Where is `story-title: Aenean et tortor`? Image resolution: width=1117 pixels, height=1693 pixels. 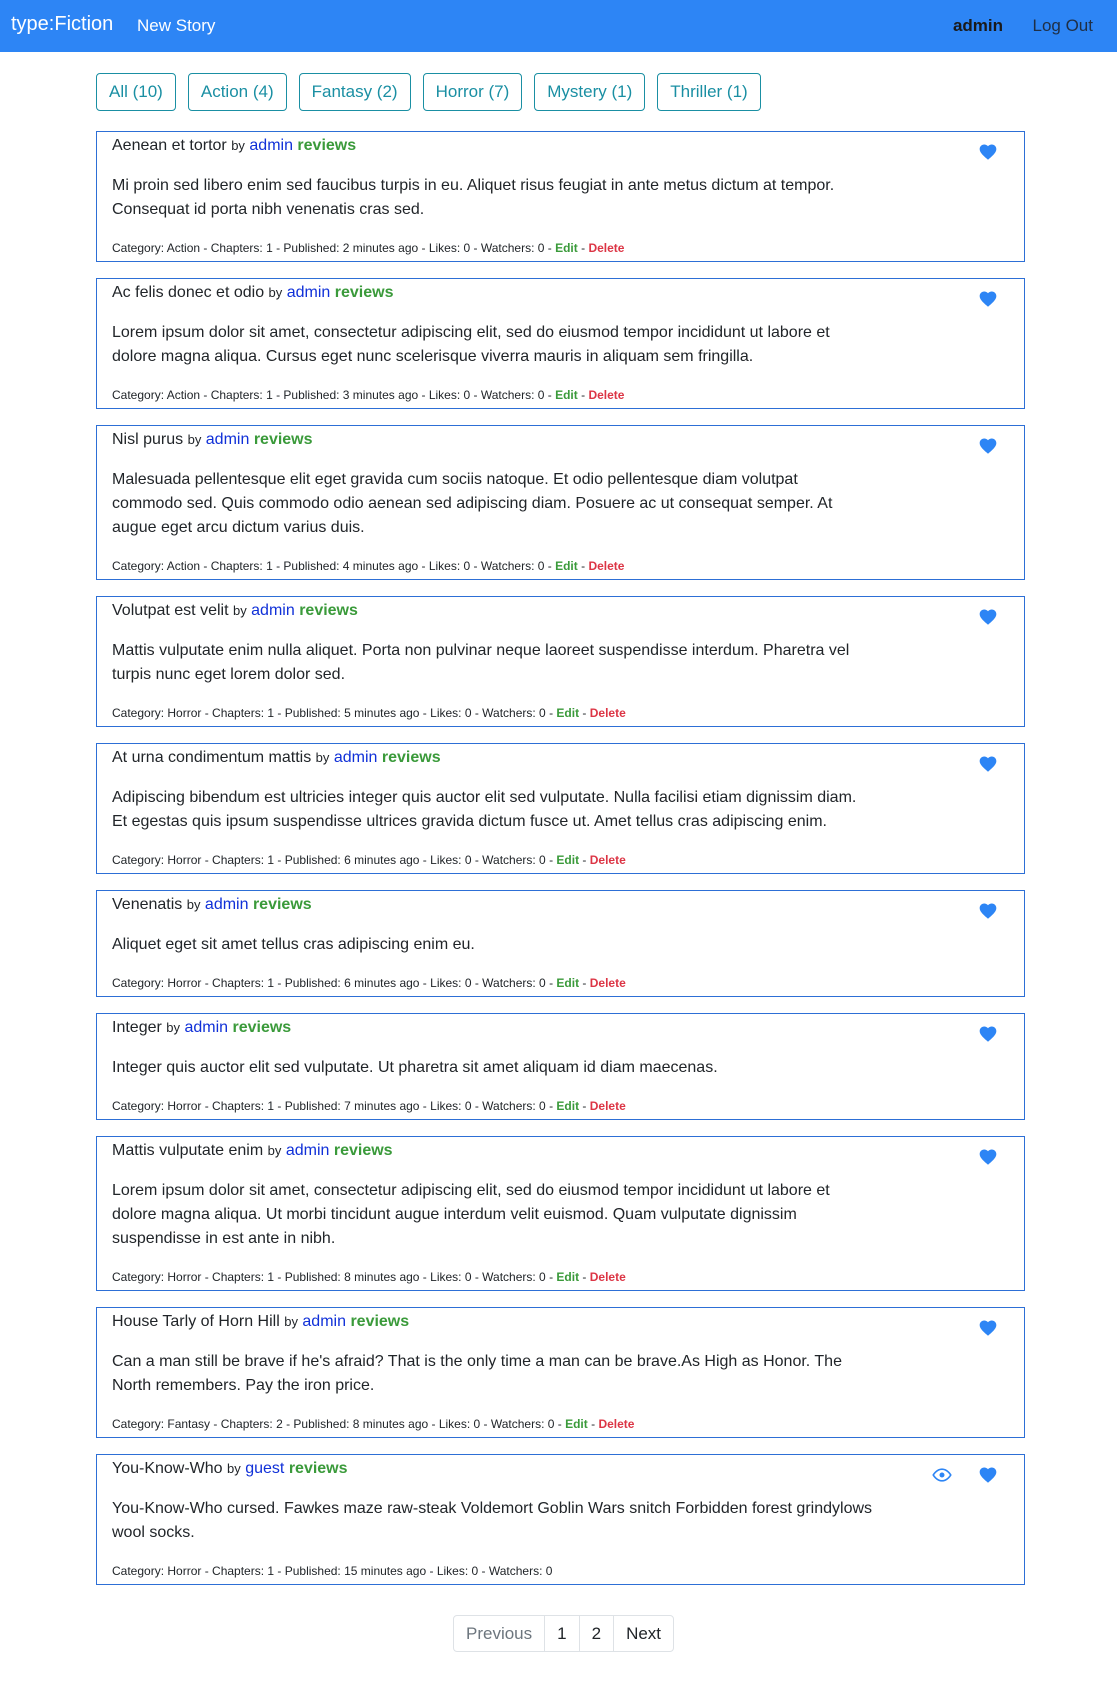 story-title: Aenean et tortor is located at coordinates (169, 145).